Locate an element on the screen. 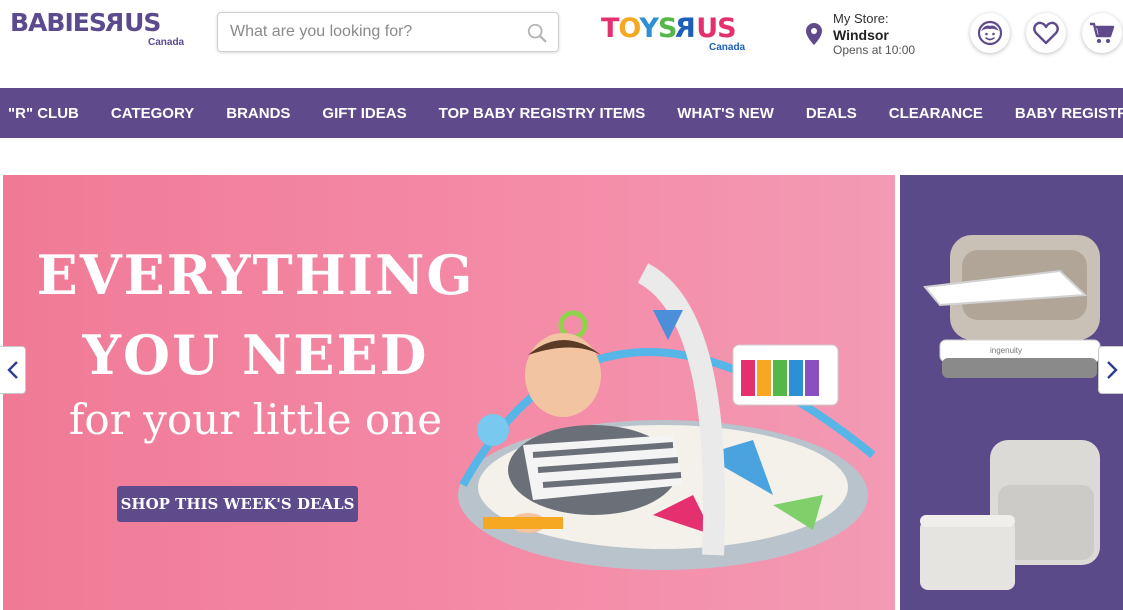 The width and height of the screenshot is (1123, 610). search-icon is located at coordinates (537, 33).